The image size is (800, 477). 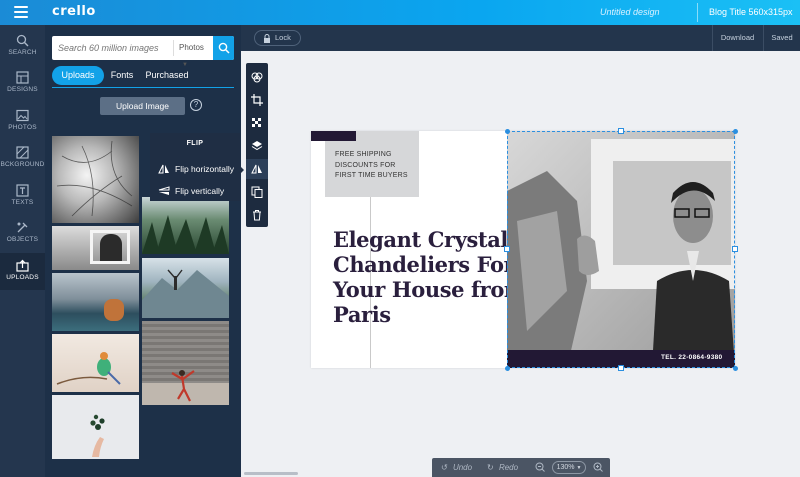 I want to click on rail-item-objects: OBJECTS, so click(x=22, y=233).